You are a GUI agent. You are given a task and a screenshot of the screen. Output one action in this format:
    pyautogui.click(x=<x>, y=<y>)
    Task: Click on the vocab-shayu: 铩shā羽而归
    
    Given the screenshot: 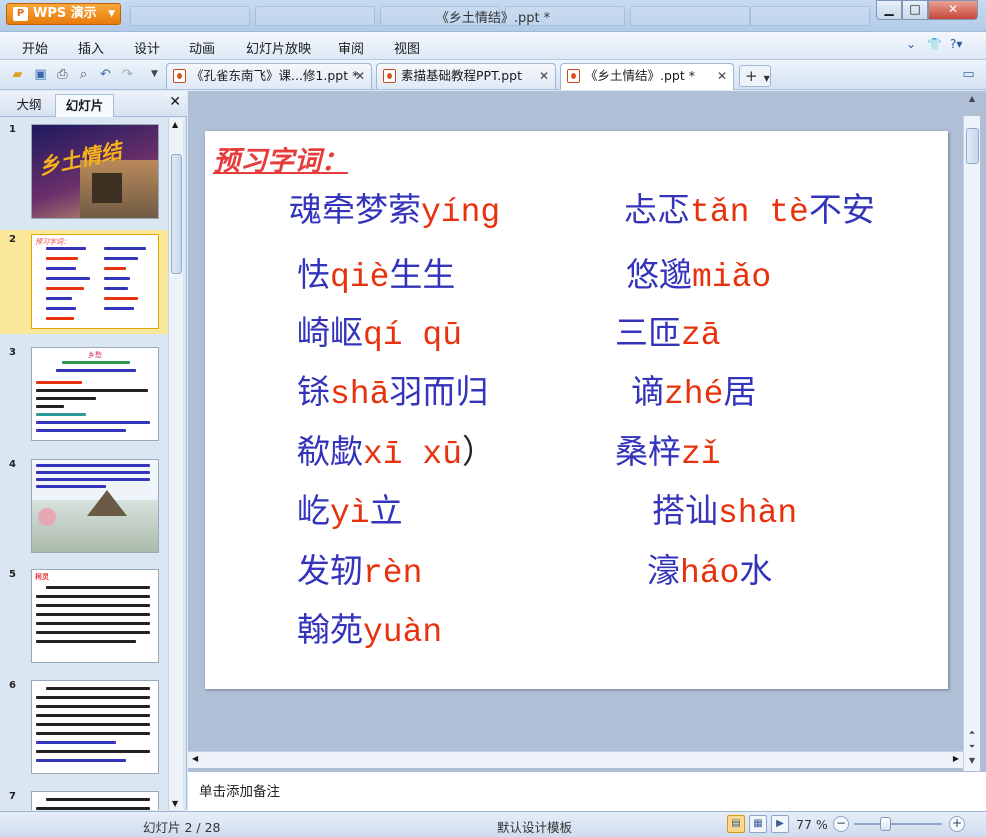 What is the action you would take?
    pyautogui.click(x=392, y=389)
    